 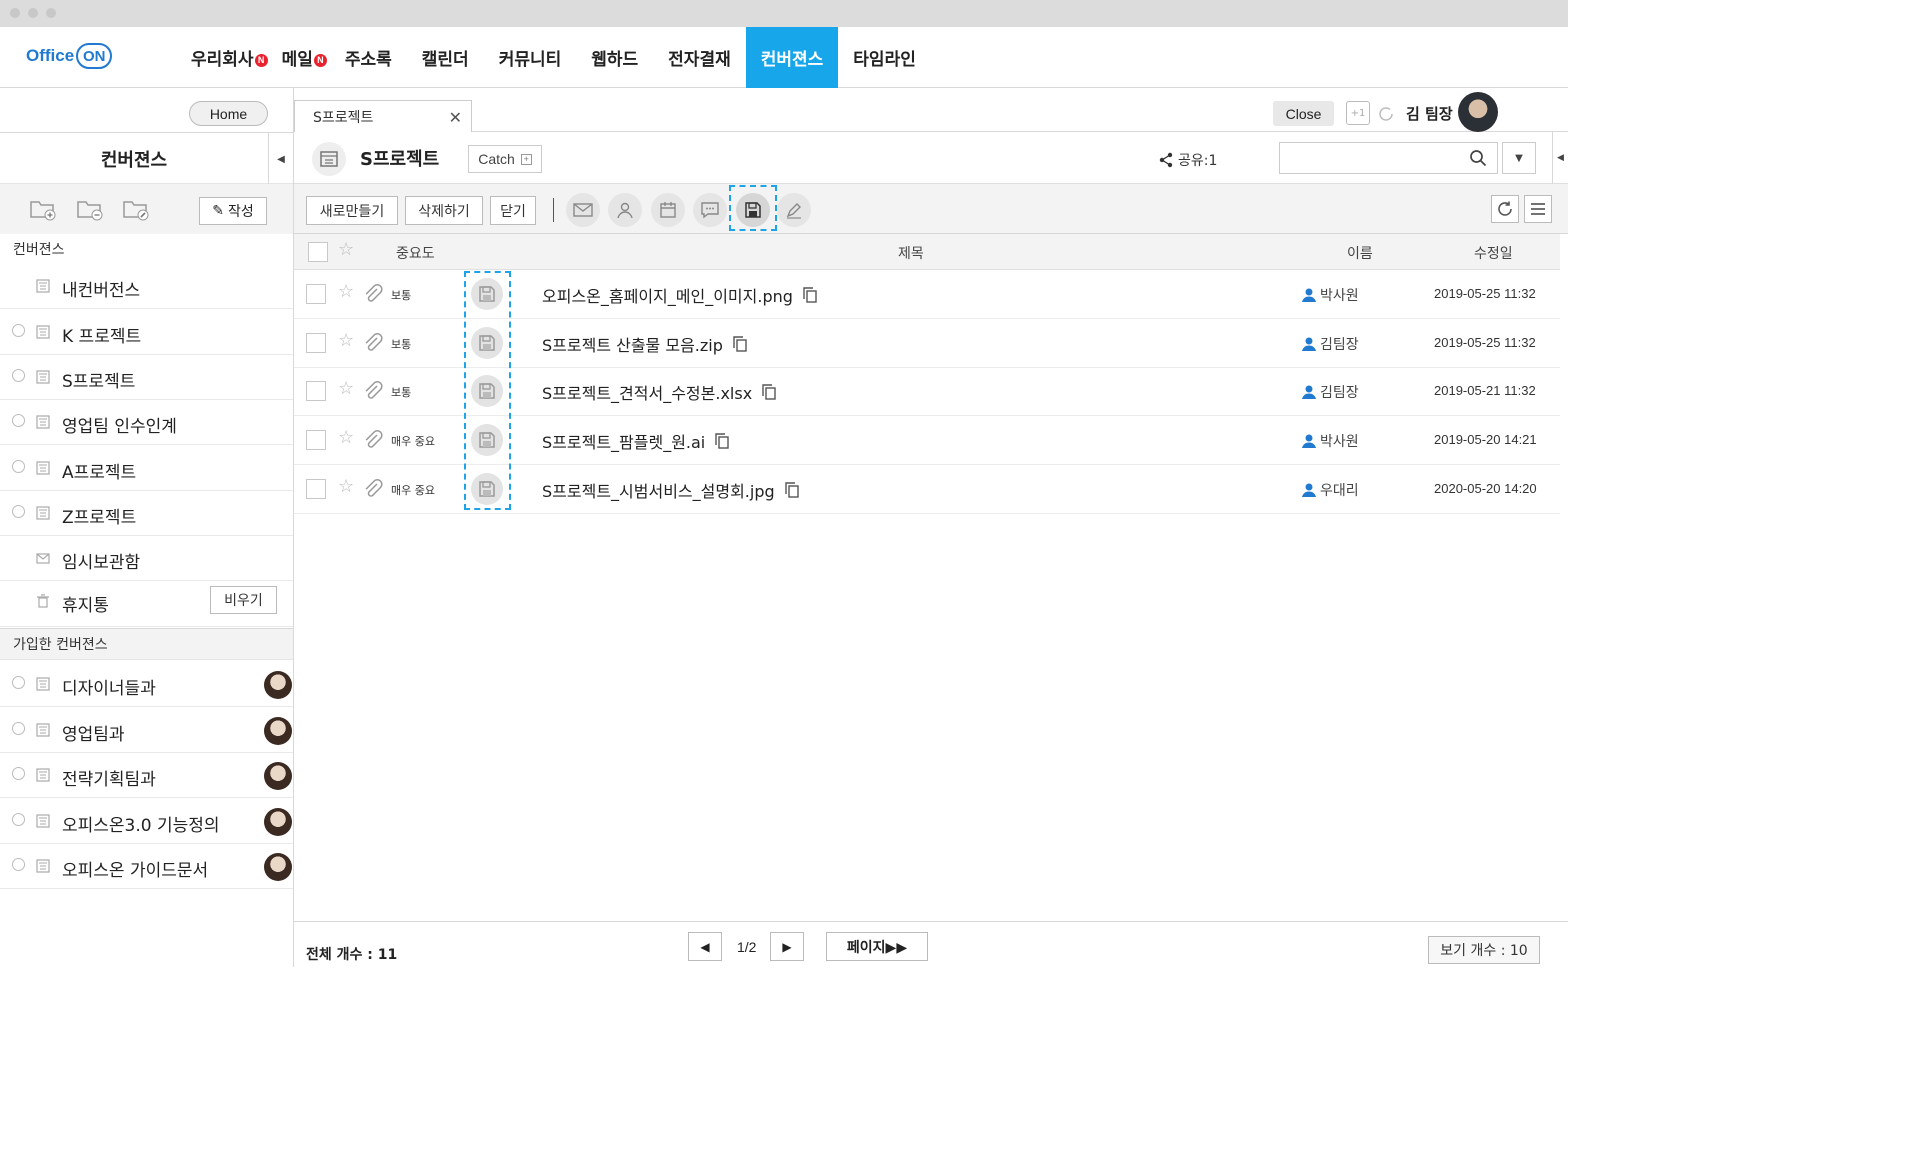 I want to click on gnb-item-7: 컨버젼스, so click(x=792, y=57).